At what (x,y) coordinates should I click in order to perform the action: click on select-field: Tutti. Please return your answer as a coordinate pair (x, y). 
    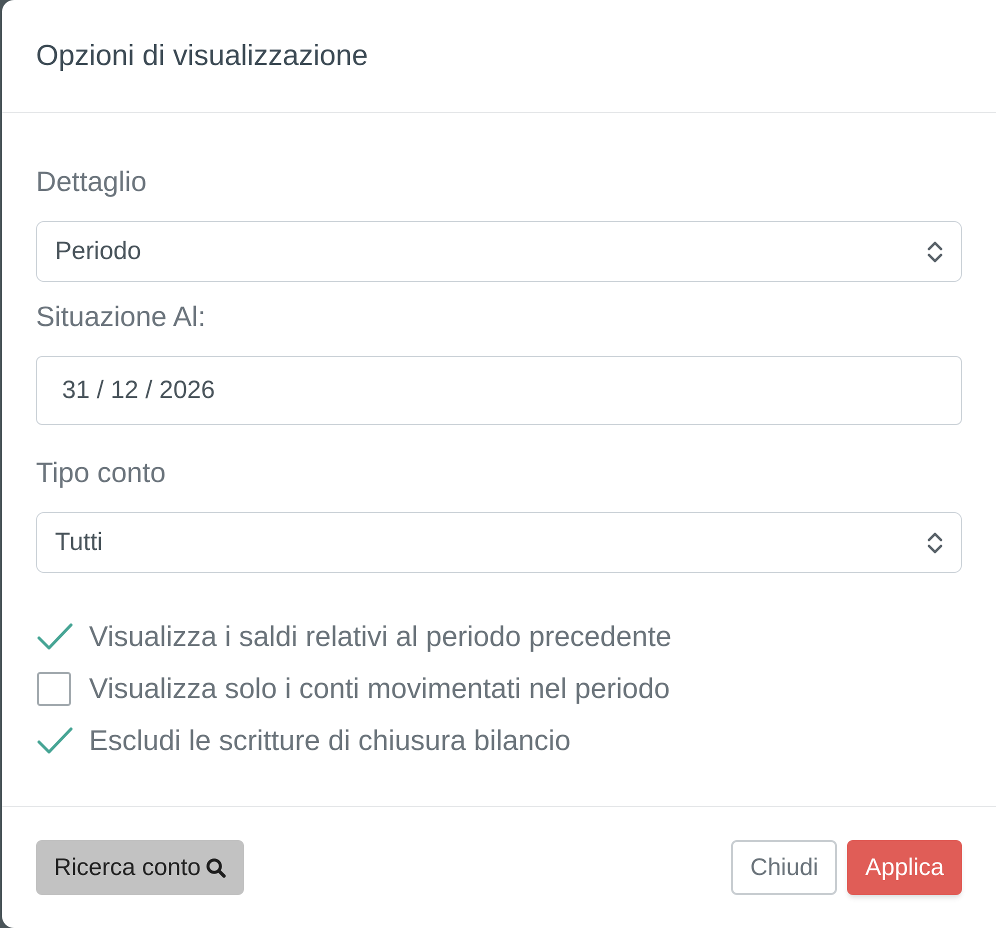
    Looking at the image, I should click on (499, 542).